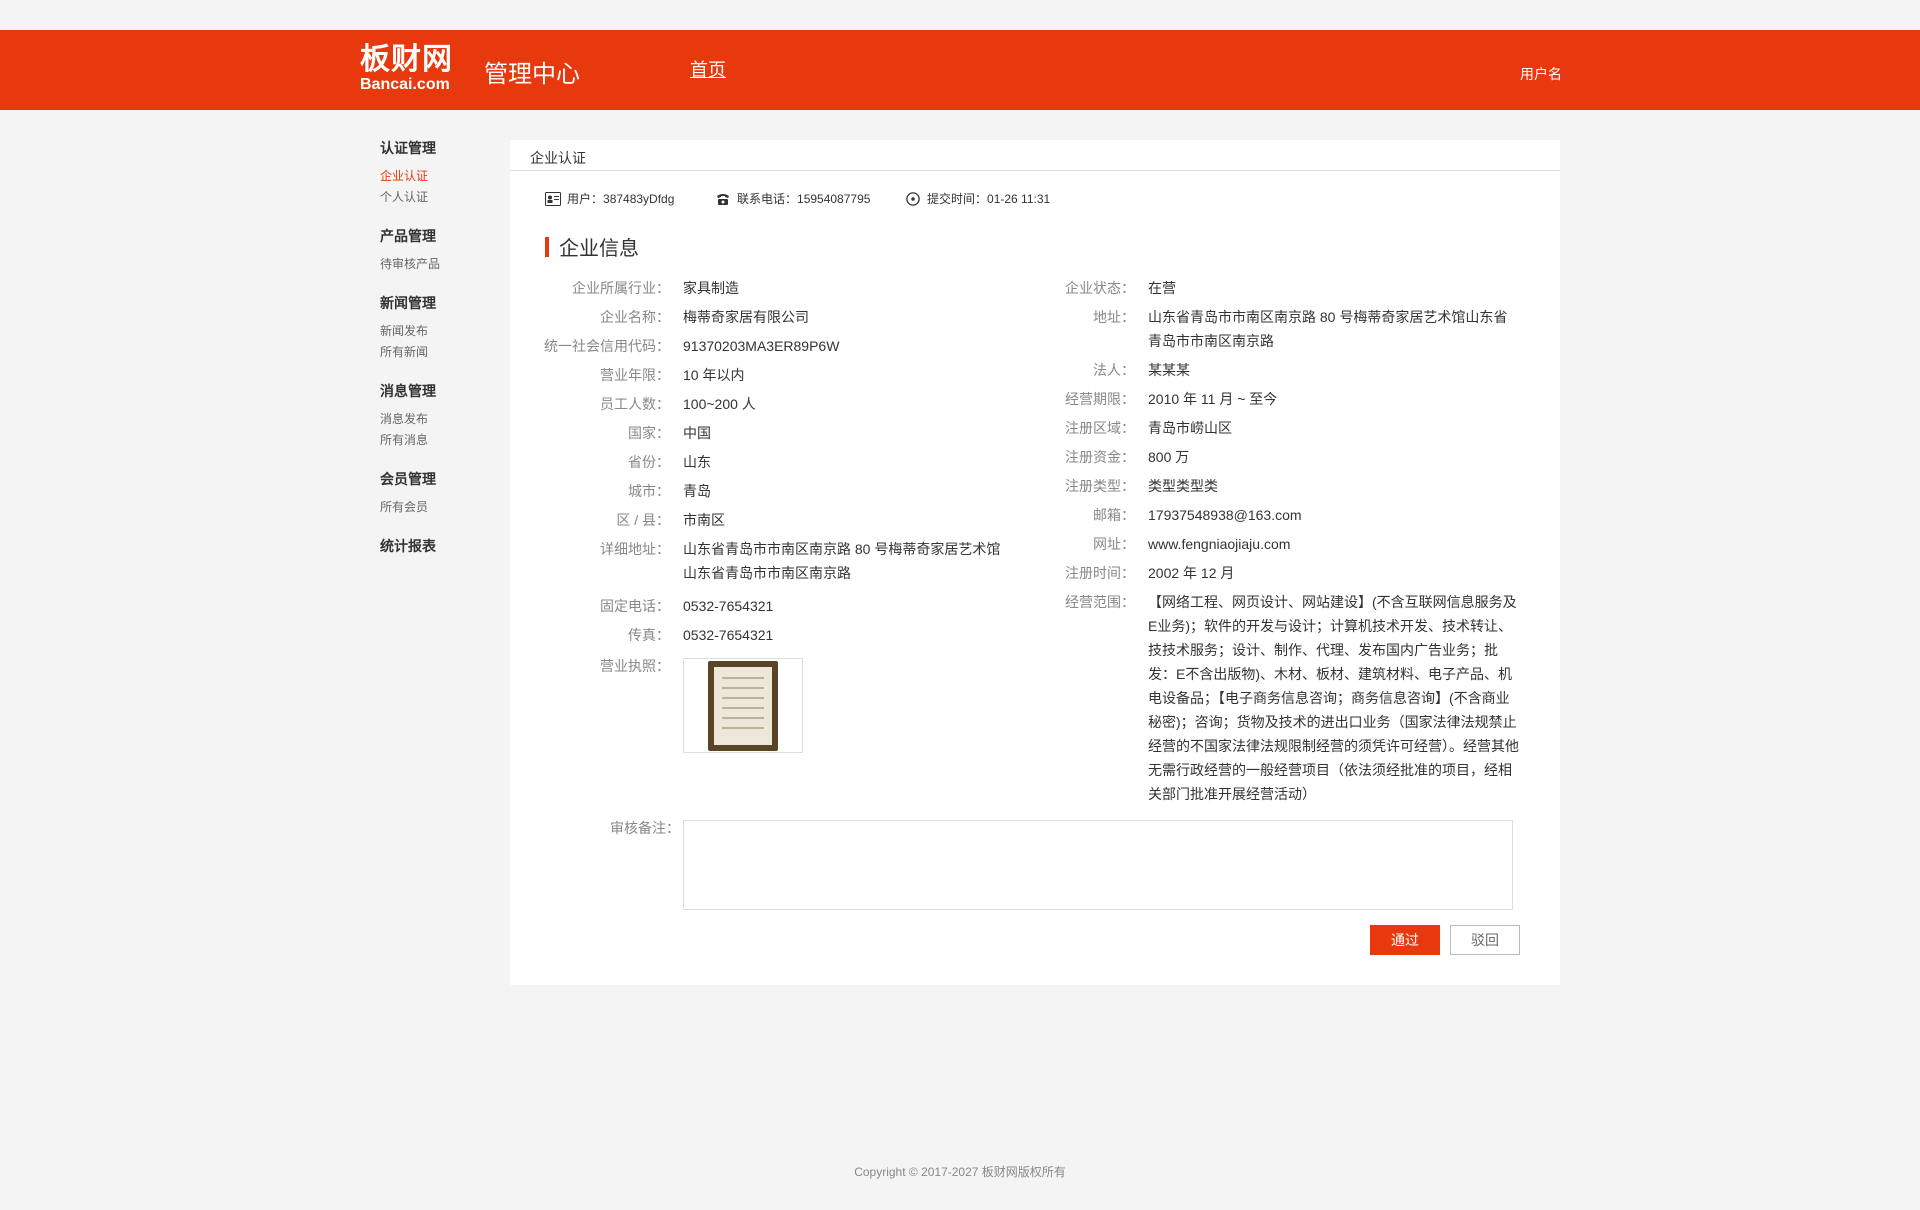 The image size is (1920, 1210). What do you see at coordinates (645, 828) in the screenshot?
I see `review-remark-label: 审核备注：` at bounding box center [645, 828].